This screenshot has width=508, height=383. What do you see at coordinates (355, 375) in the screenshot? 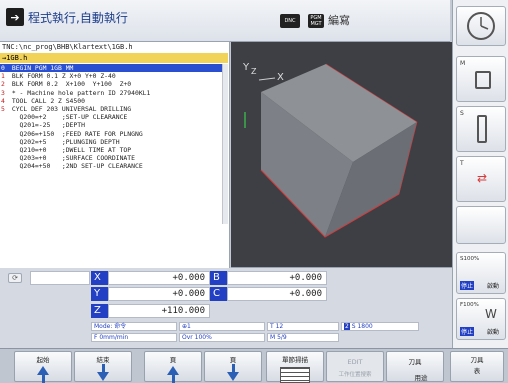
I see `edit-sub-label: 工作位置搜索` at bounding box center [355, 375].